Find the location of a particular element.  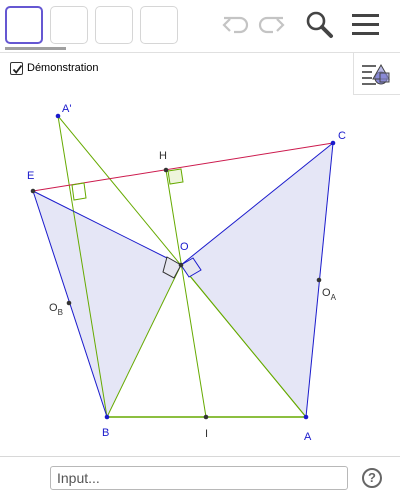

label-O: O is located at coordinates (184, 247).